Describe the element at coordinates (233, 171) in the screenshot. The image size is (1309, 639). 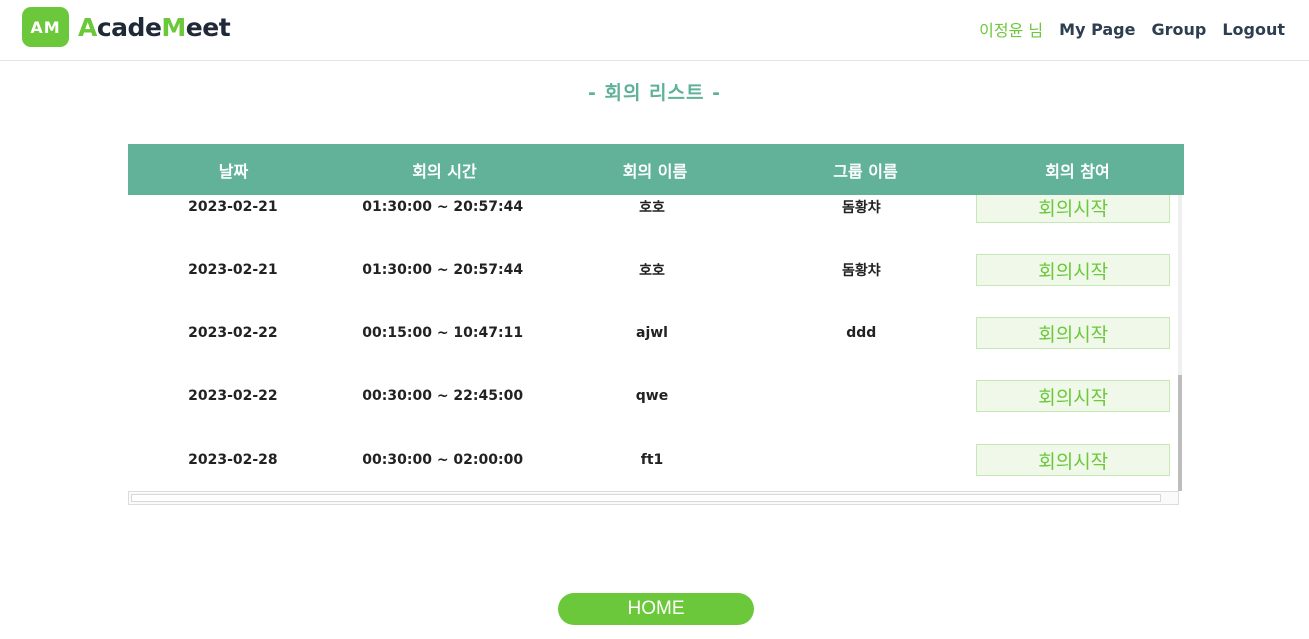
I see `column-header-date: 날짜` at that location.